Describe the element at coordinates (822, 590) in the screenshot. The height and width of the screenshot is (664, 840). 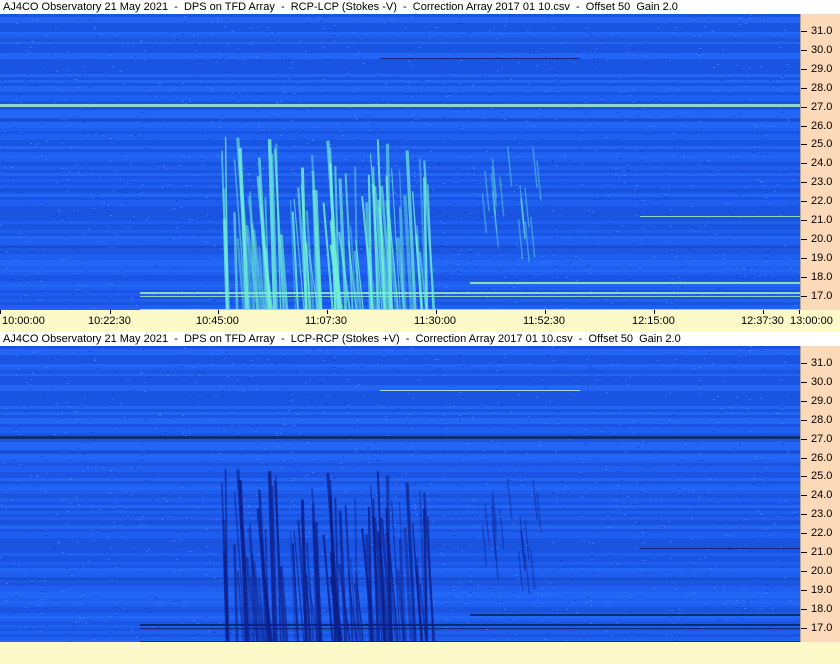
I see `y-tick-label: 19.0` at that location.